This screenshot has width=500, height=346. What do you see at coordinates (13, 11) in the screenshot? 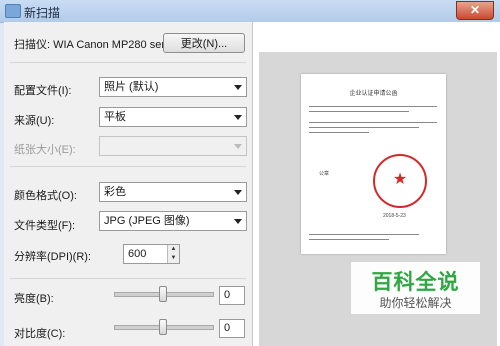
I see `scanner-app-icon` at bounding box center [13, 11].